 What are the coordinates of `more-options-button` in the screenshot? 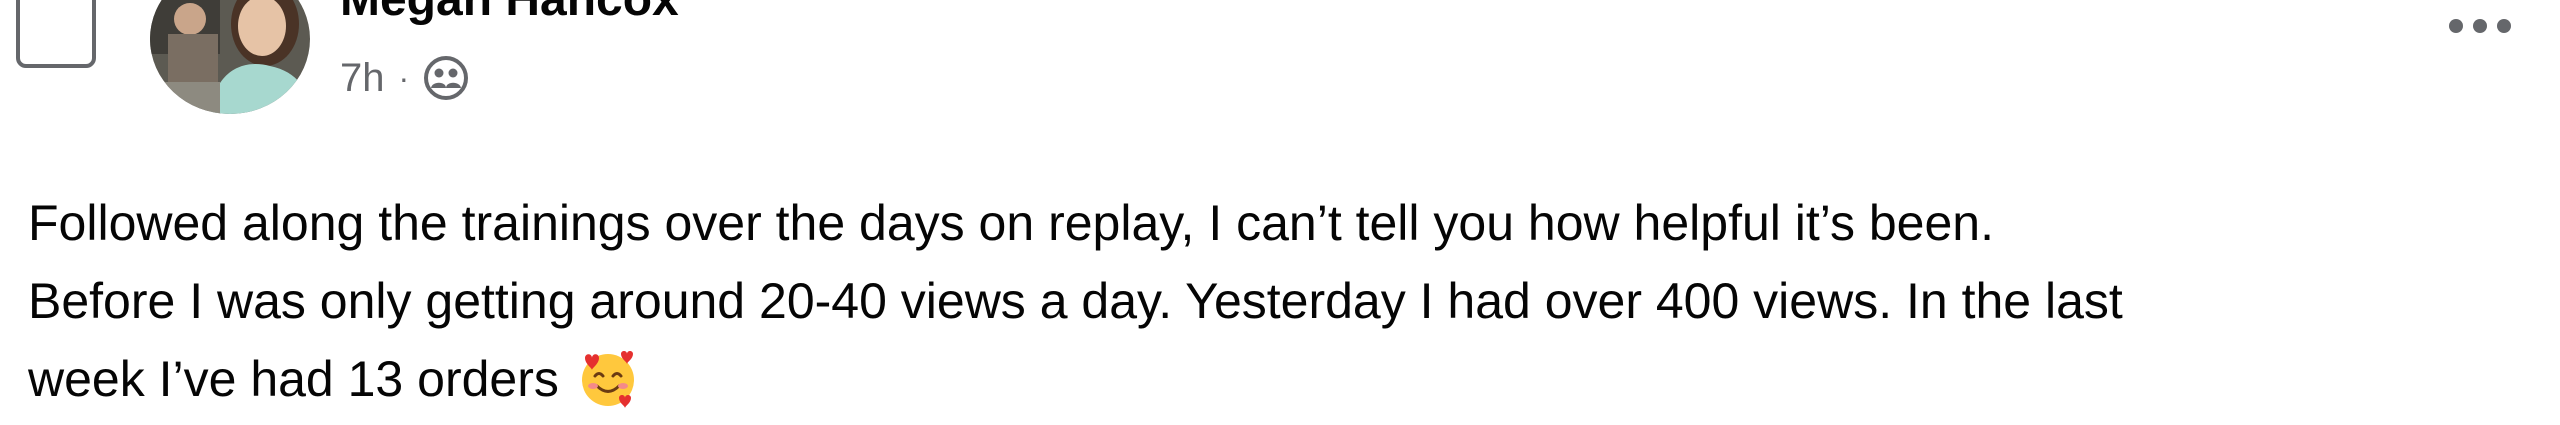 It's located at (2480, 28).